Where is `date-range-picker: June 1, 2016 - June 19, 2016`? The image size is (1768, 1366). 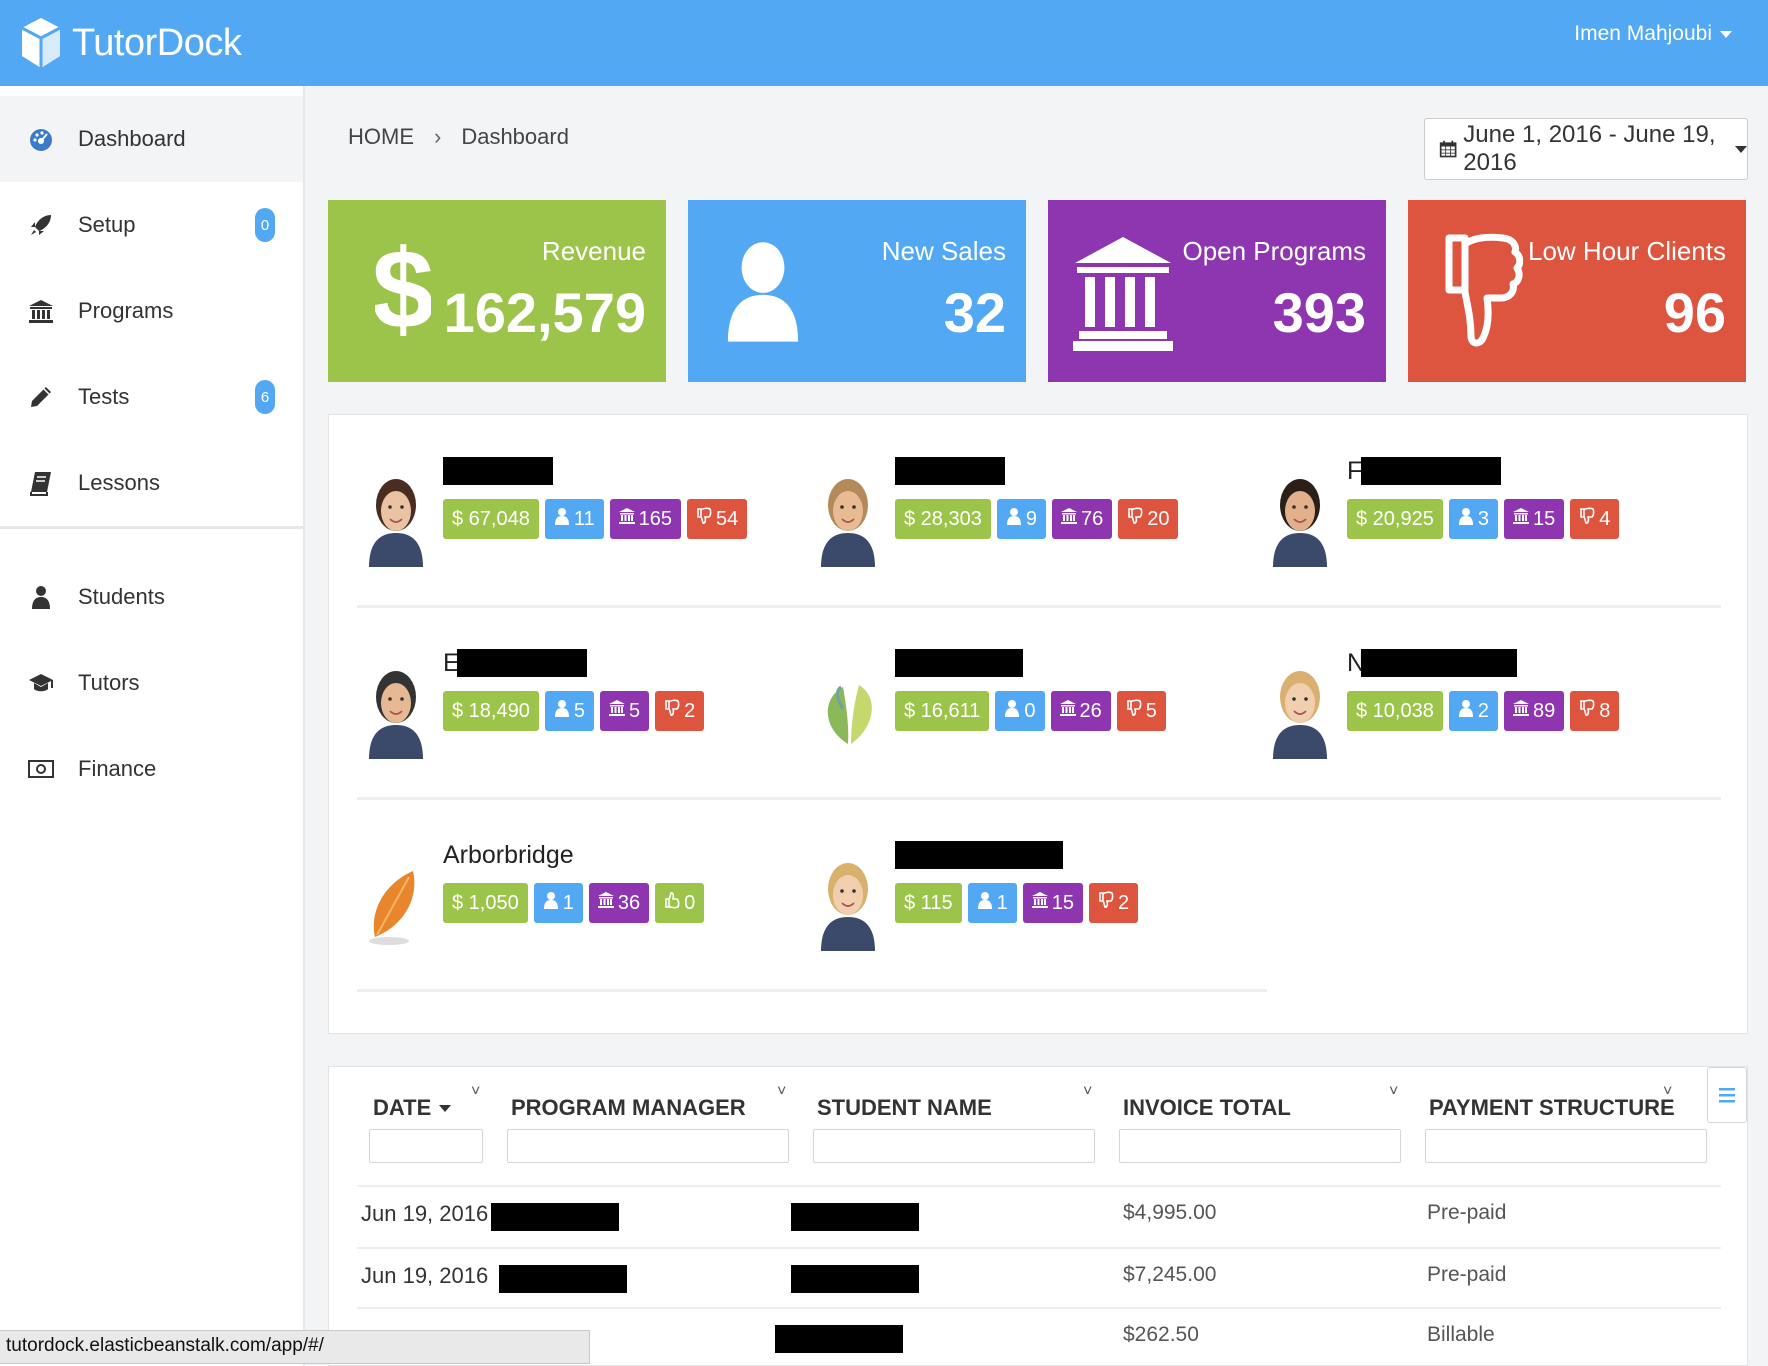
date-range-picker: June 1, 2016 - June 19, 2016 is located at coordinates (1586, 149).